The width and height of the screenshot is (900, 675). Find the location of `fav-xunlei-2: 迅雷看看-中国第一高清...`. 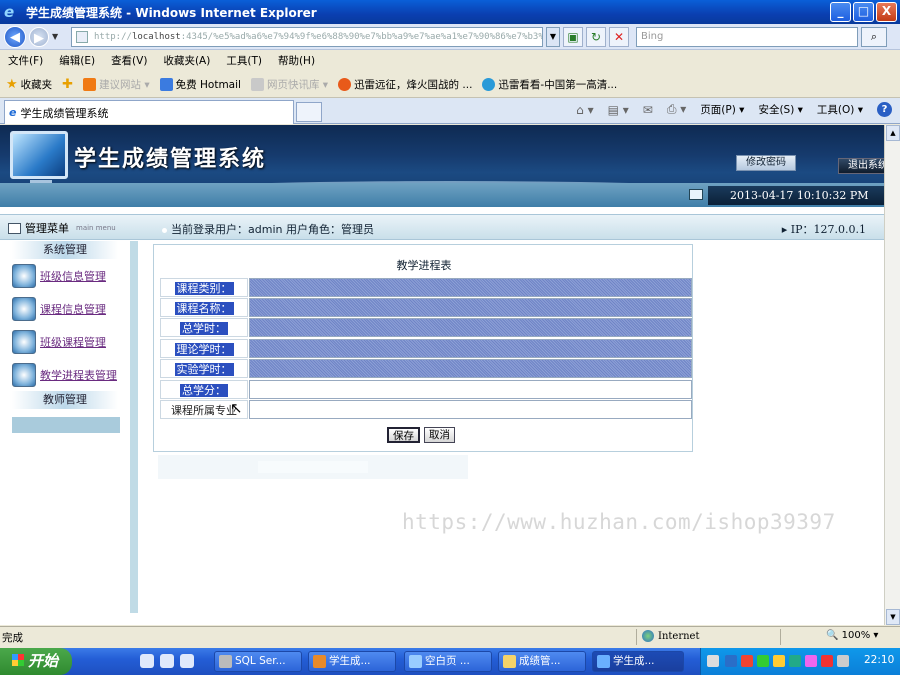

fav-xunlei-2: 迅雷看看-中国第一高清... is located at coordinates (549, 84).